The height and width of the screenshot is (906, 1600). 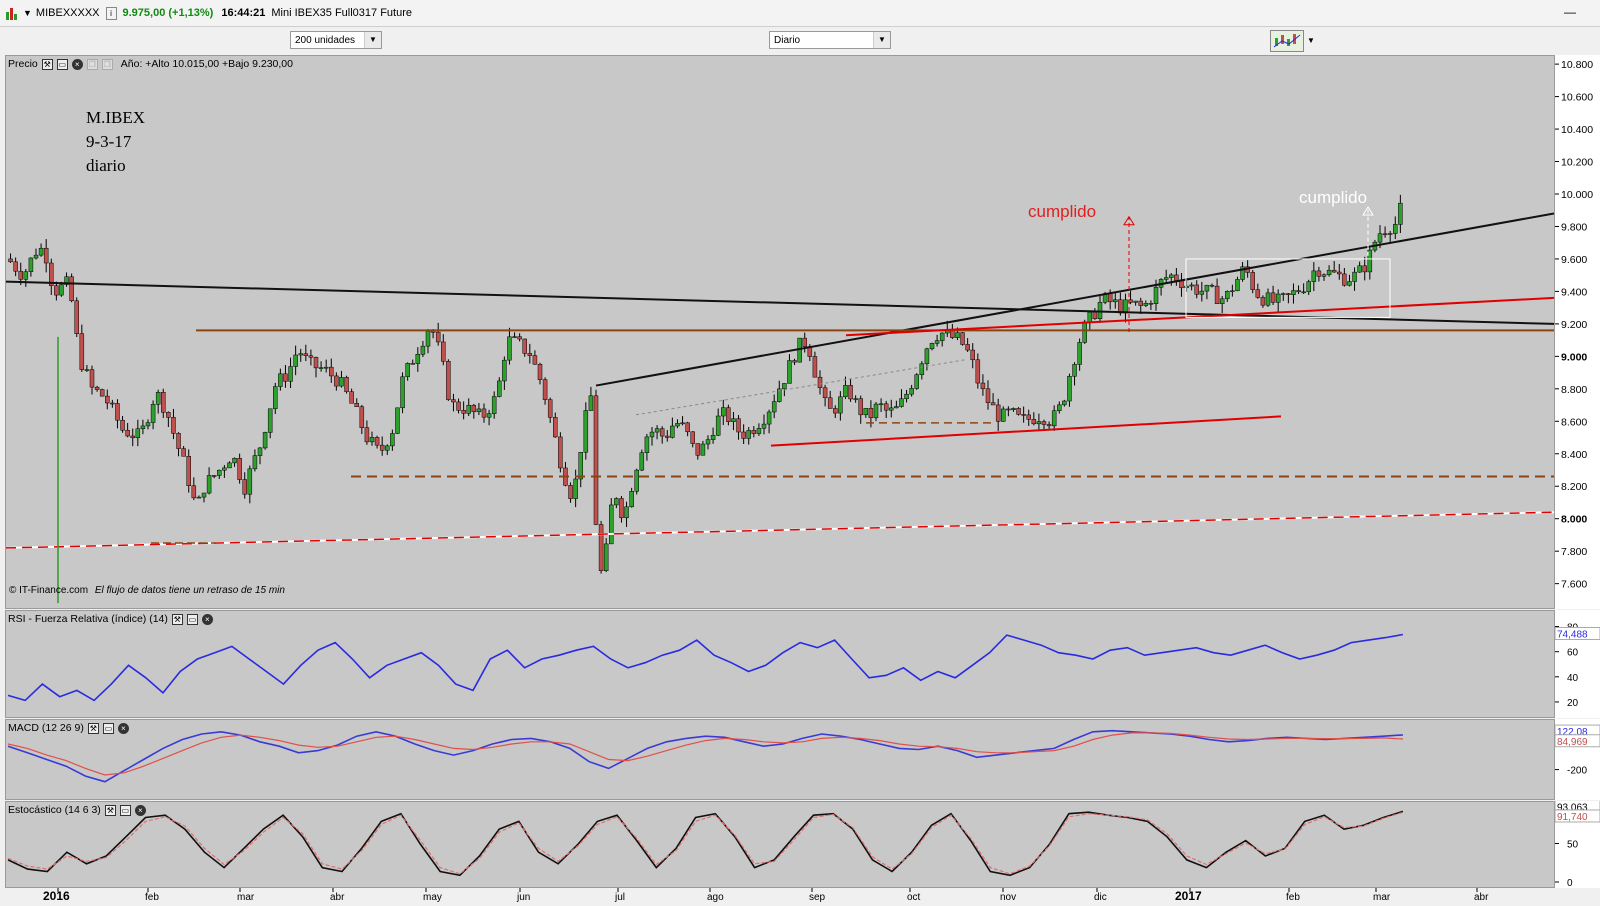 What do you see at coordinates (1574, 520) in the screenshot?
I see `y-tick-label: 8.000` at bounding box center [1574, 520].